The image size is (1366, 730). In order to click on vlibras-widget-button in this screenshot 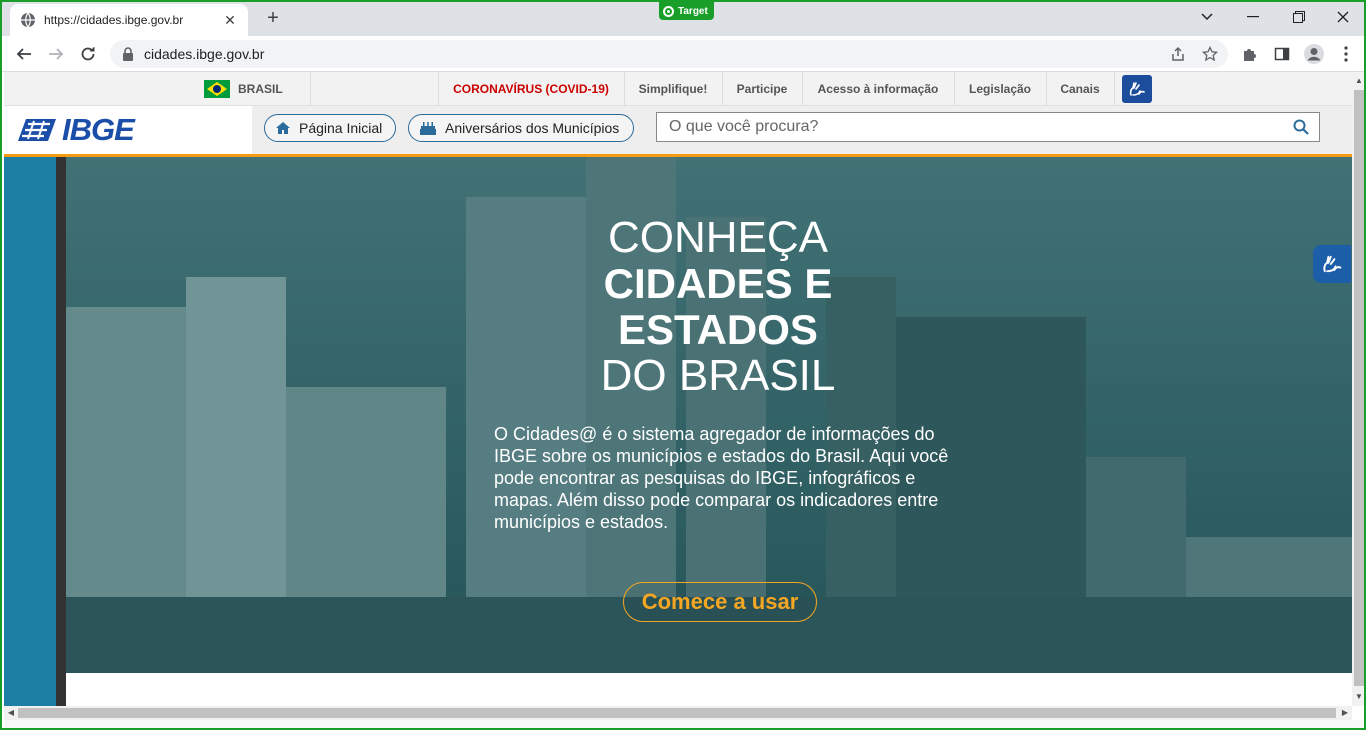, I will do `click(1332, 264)`.